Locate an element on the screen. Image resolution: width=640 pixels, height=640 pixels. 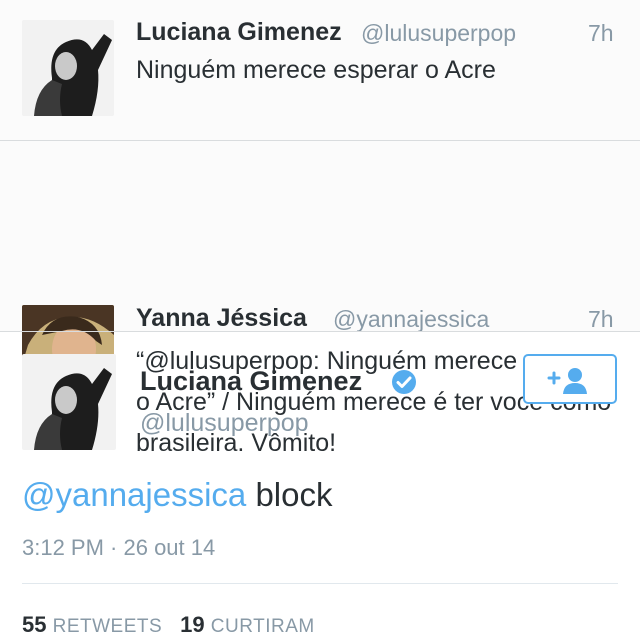
tweet-text: Ninguém merece esperar o Acre is located at coordinates (316, 70).